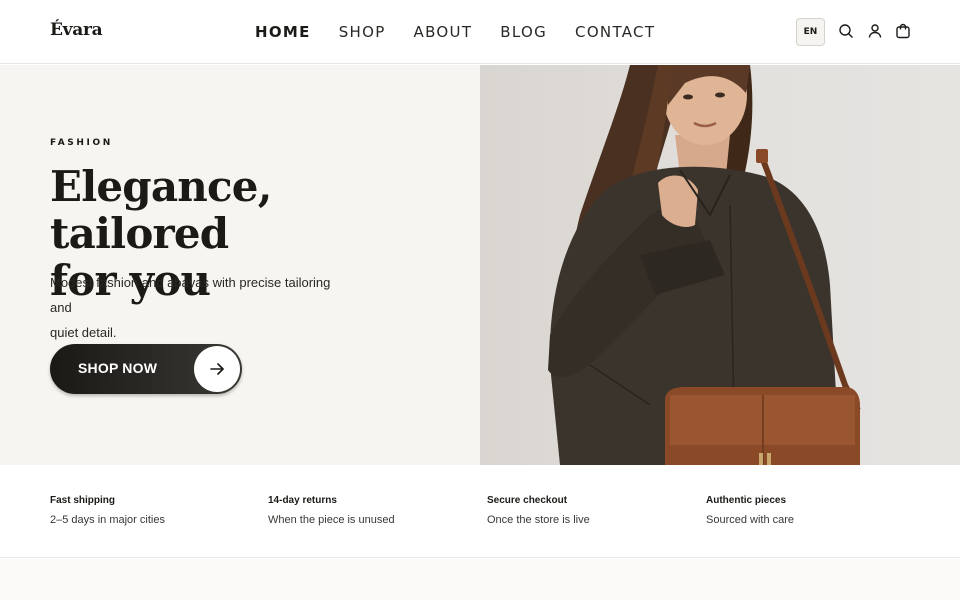  I want to click on feature-item: Fast shipping 2–5 days in major cities, so click(107, 510).